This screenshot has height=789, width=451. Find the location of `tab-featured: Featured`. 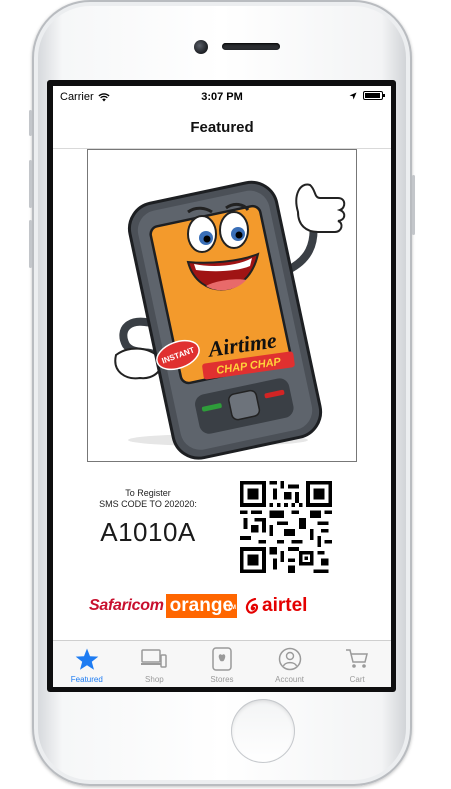

tab-featured: Featured is located at coordinates (87, 664).